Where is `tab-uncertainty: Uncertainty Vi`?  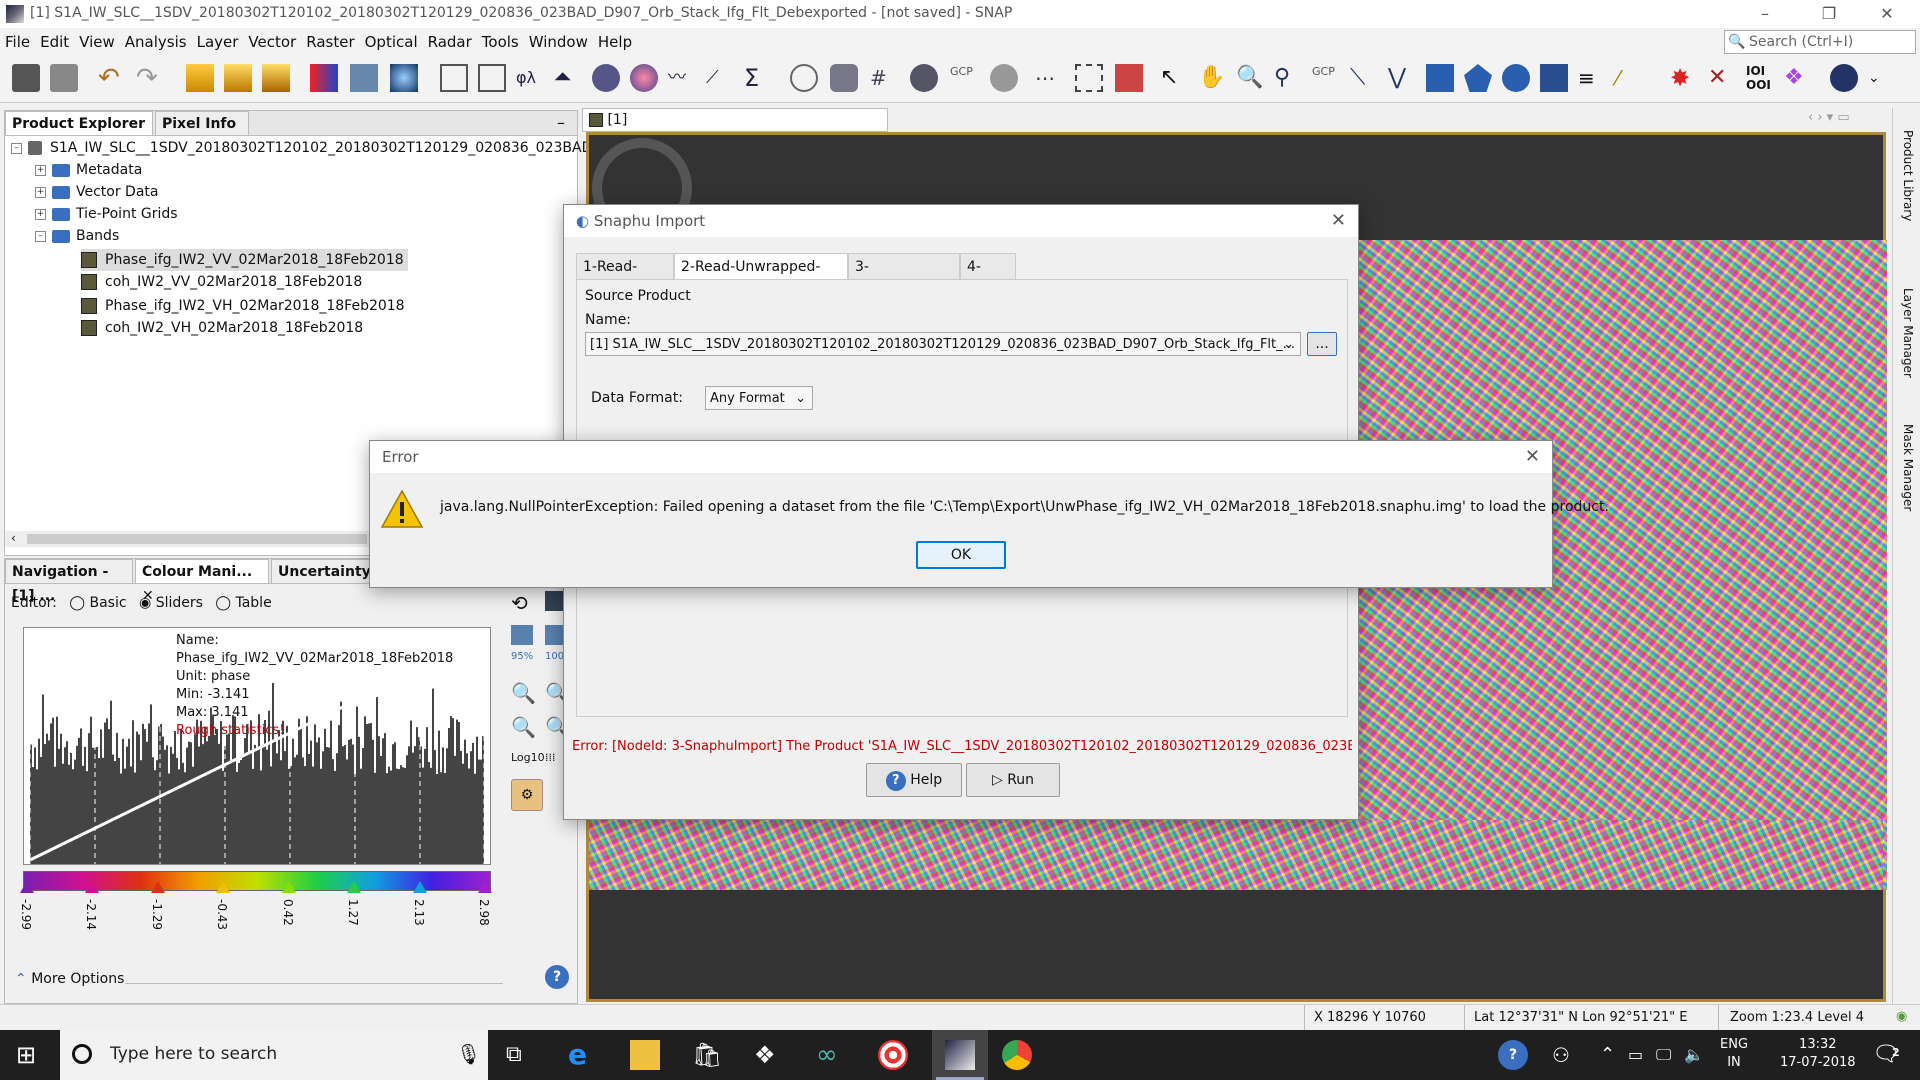
tab-uncertainty: Uncertainty Vi is located at coordinates (324, 571).